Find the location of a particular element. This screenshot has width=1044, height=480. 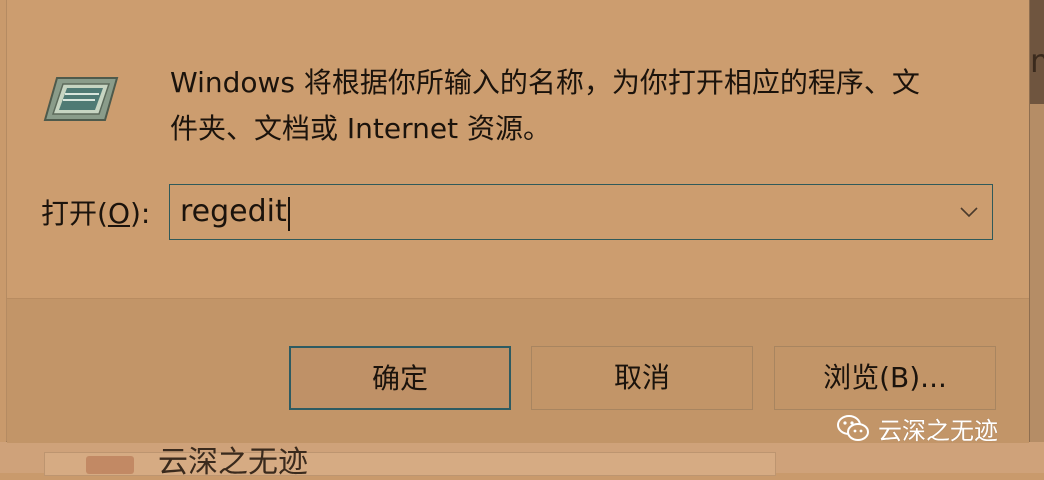

chevron-down-icon is located at coordinates (969, 212).